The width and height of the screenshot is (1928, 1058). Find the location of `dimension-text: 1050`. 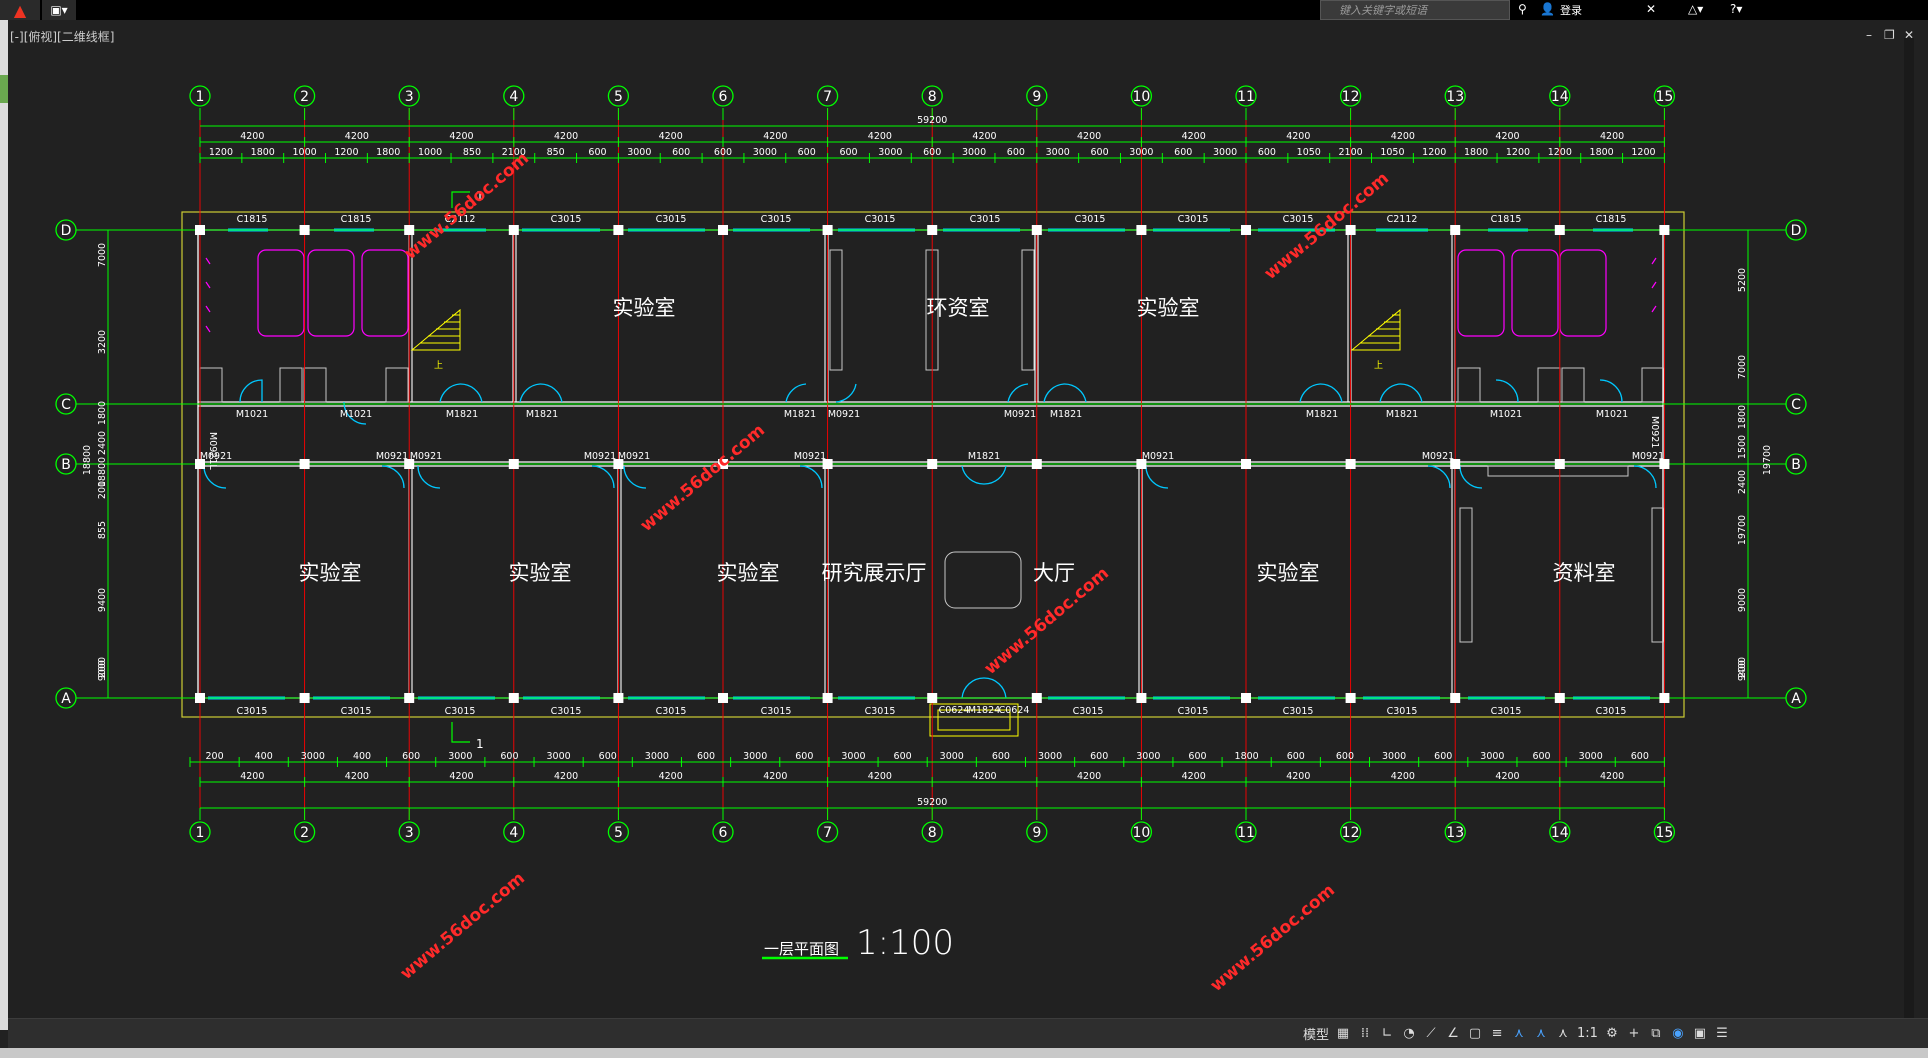

dimension-text: 1050 is located at coordinates (1309, 152).